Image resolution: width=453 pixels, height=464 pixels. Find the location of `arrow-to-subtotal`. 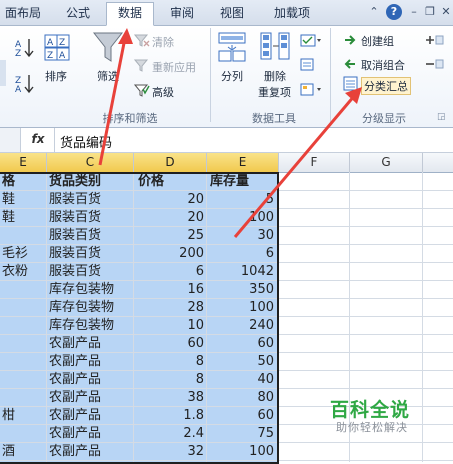

arrow-to-subtotal is located at coordinates (297, 162).